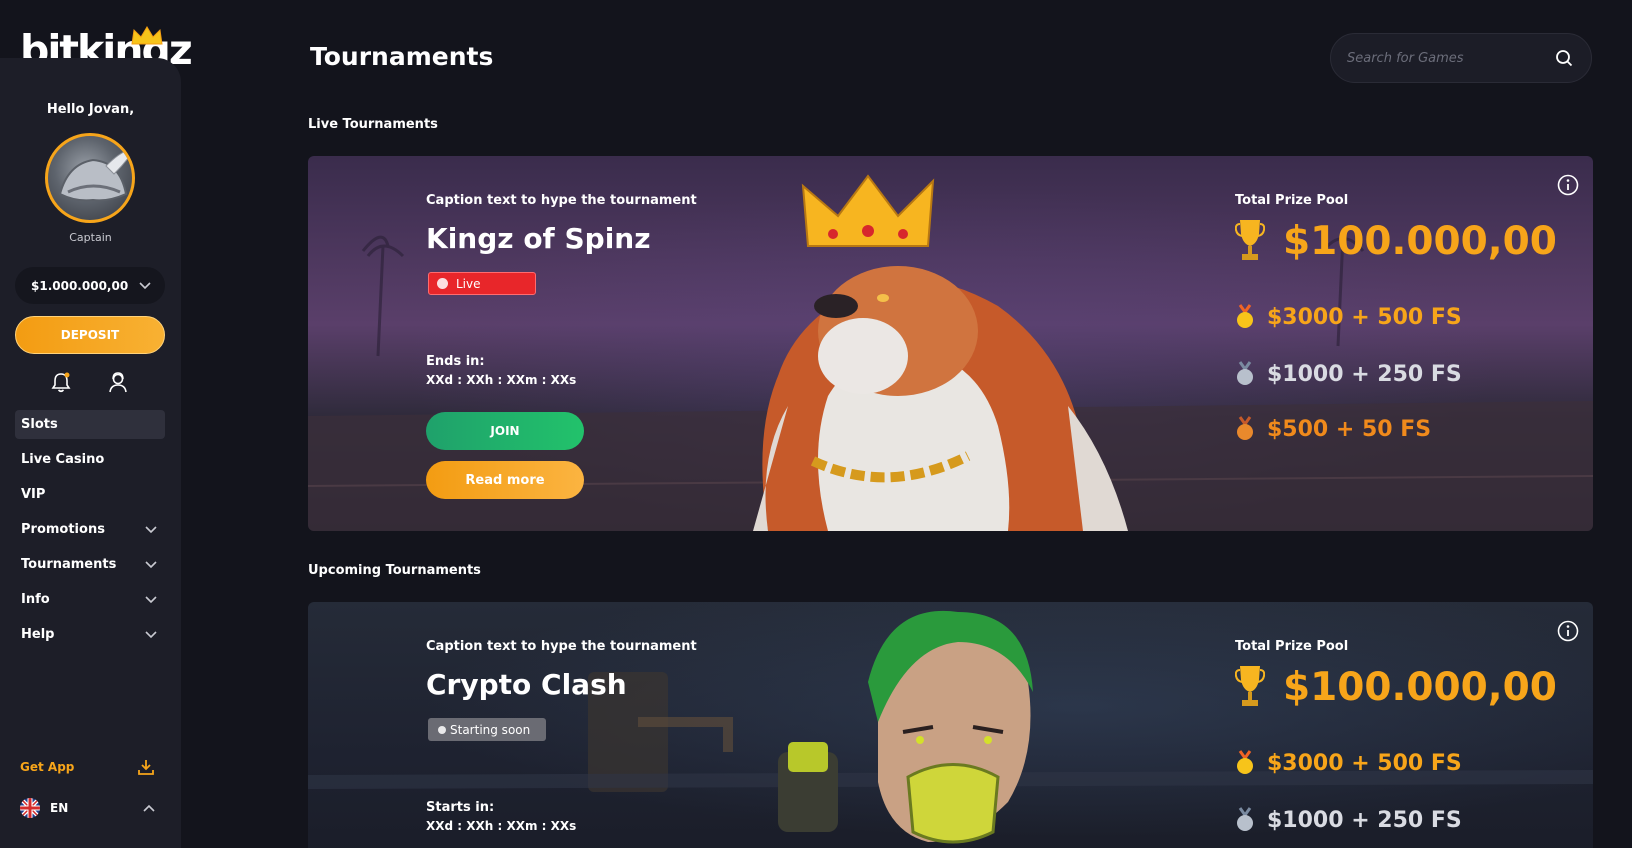  What do you see at coordinates (394, 570) in the screenshot?
I see `upcoming-tournaments-heading: Upcoming Tournaments` at bounding box center [394, 570].